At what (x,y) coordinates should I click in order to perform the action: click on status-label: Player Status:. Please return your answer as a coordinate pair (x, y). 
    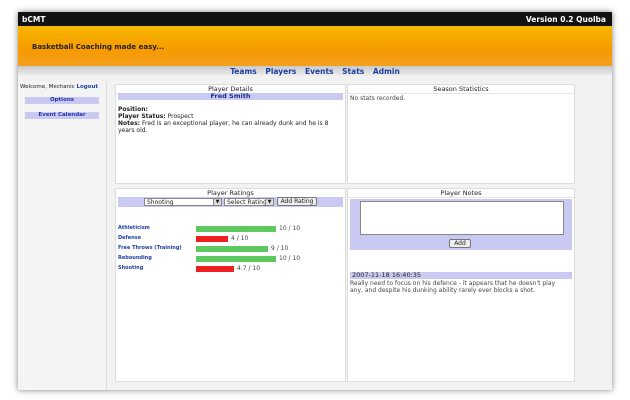
    Looking at the image, I should click on (142, 116).